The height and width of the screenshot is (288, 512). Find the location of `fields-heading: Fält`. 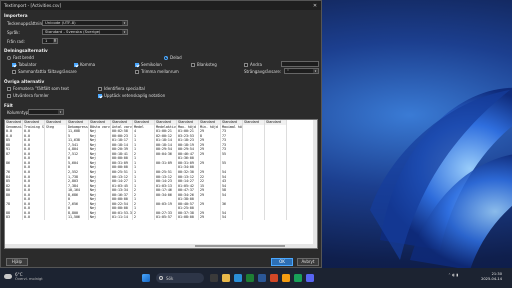

fields-heading: Fält is located at coordinates (8, 105).